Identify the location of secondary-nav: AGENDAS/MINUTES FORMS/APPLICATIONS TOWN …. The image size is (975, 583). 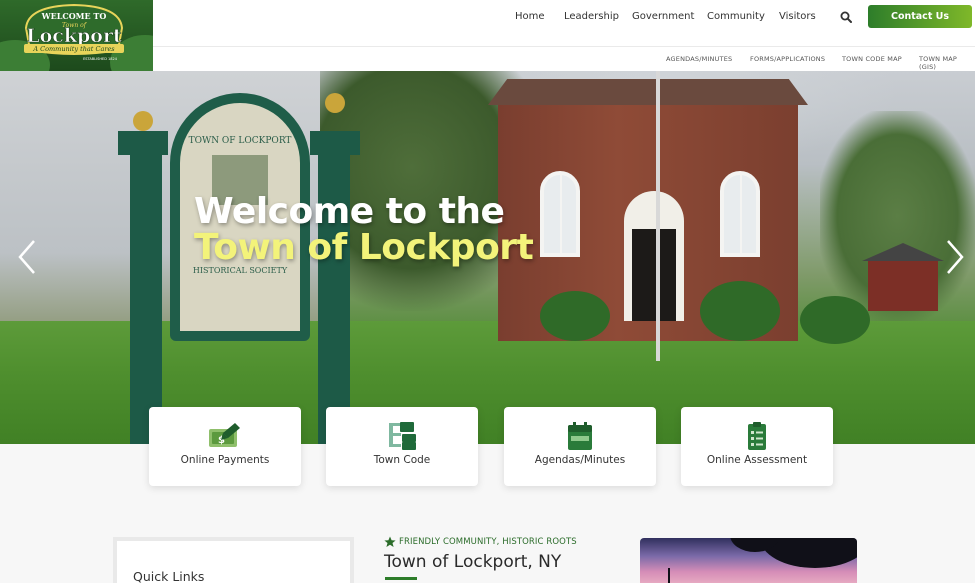
(564, 59).